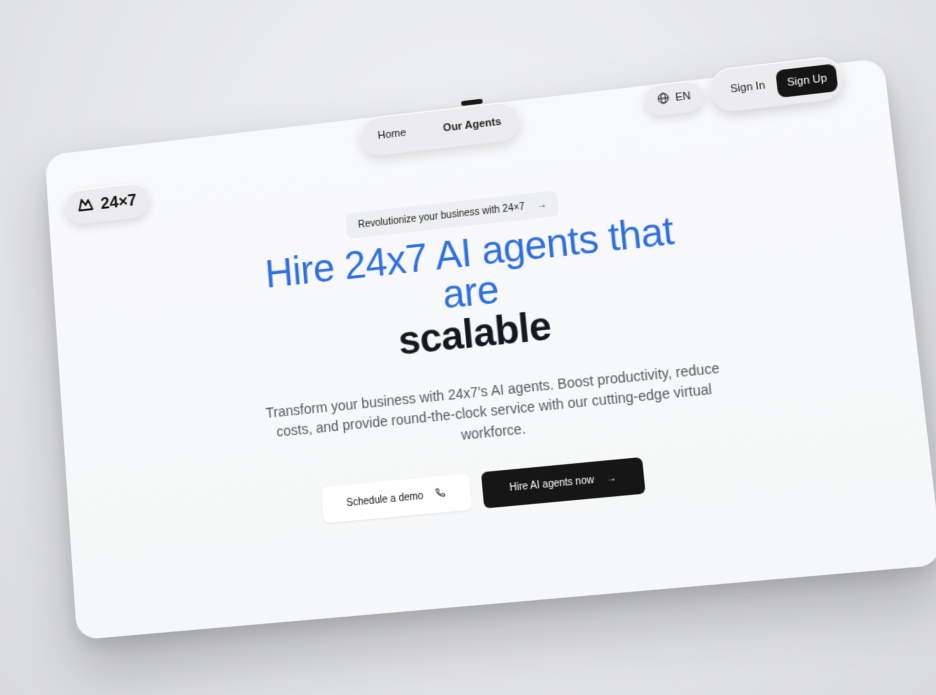  I want to click on logo-text: 24×7, so click(119, 201).